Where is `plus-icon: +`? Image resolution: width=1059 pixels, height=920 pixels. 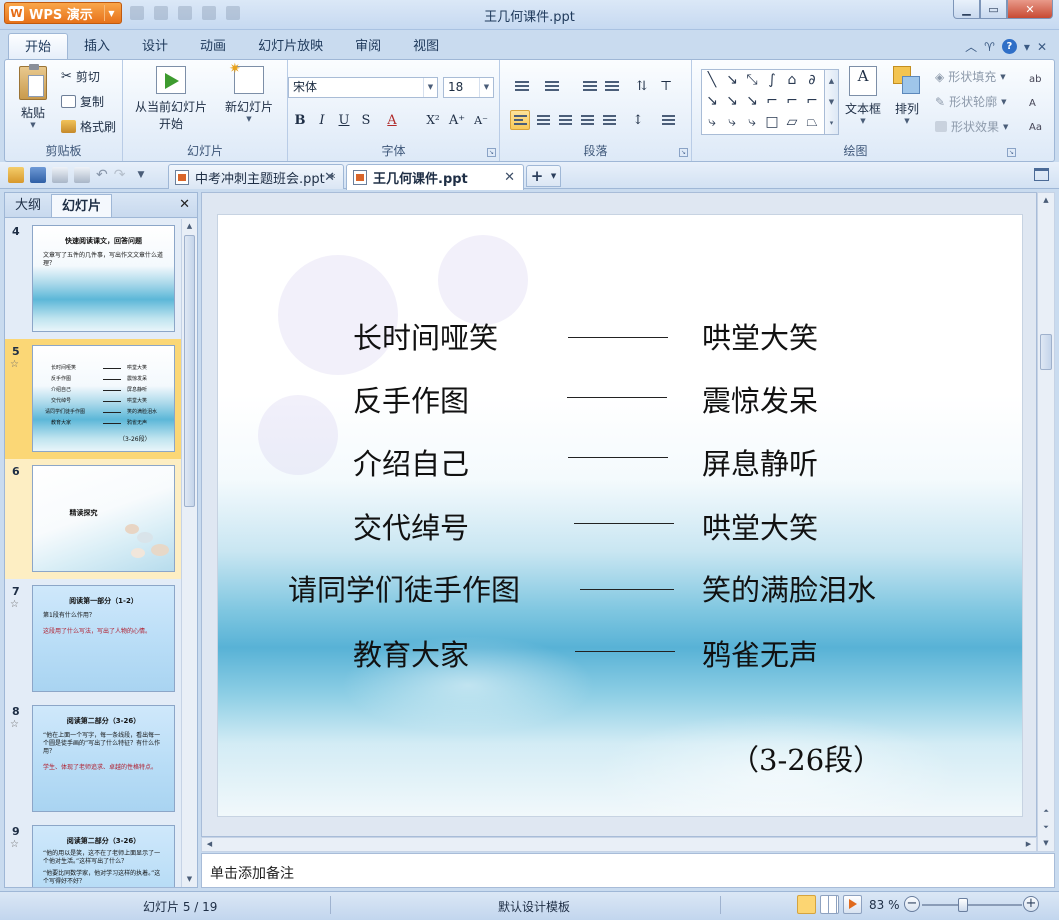
plus-icon: + is located at coordinates (537, 176).